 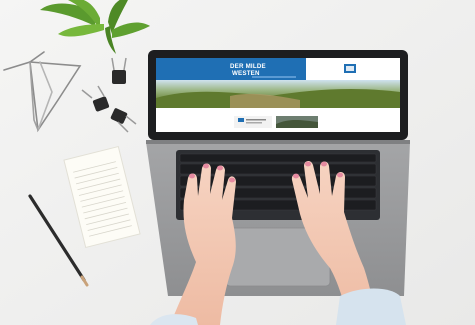 What do you see at coordinates (248, 66) in the screenshot?
I see `site-title-line1: DER MILDE` at bounding box center [248, 66].